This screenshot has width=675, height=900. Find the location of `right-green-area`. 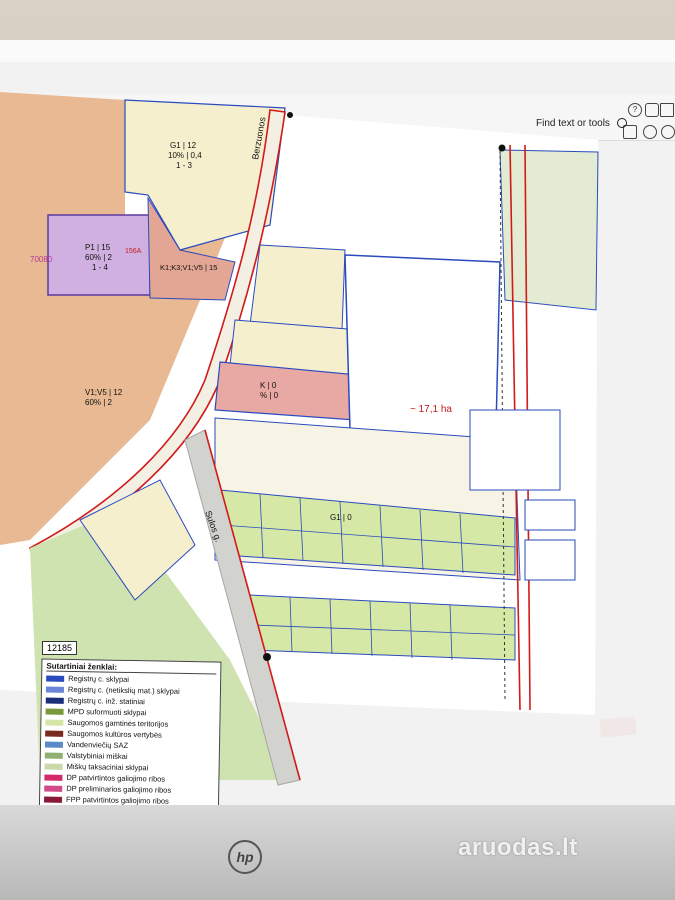

right-green-area is located at coordinates (549, 230).